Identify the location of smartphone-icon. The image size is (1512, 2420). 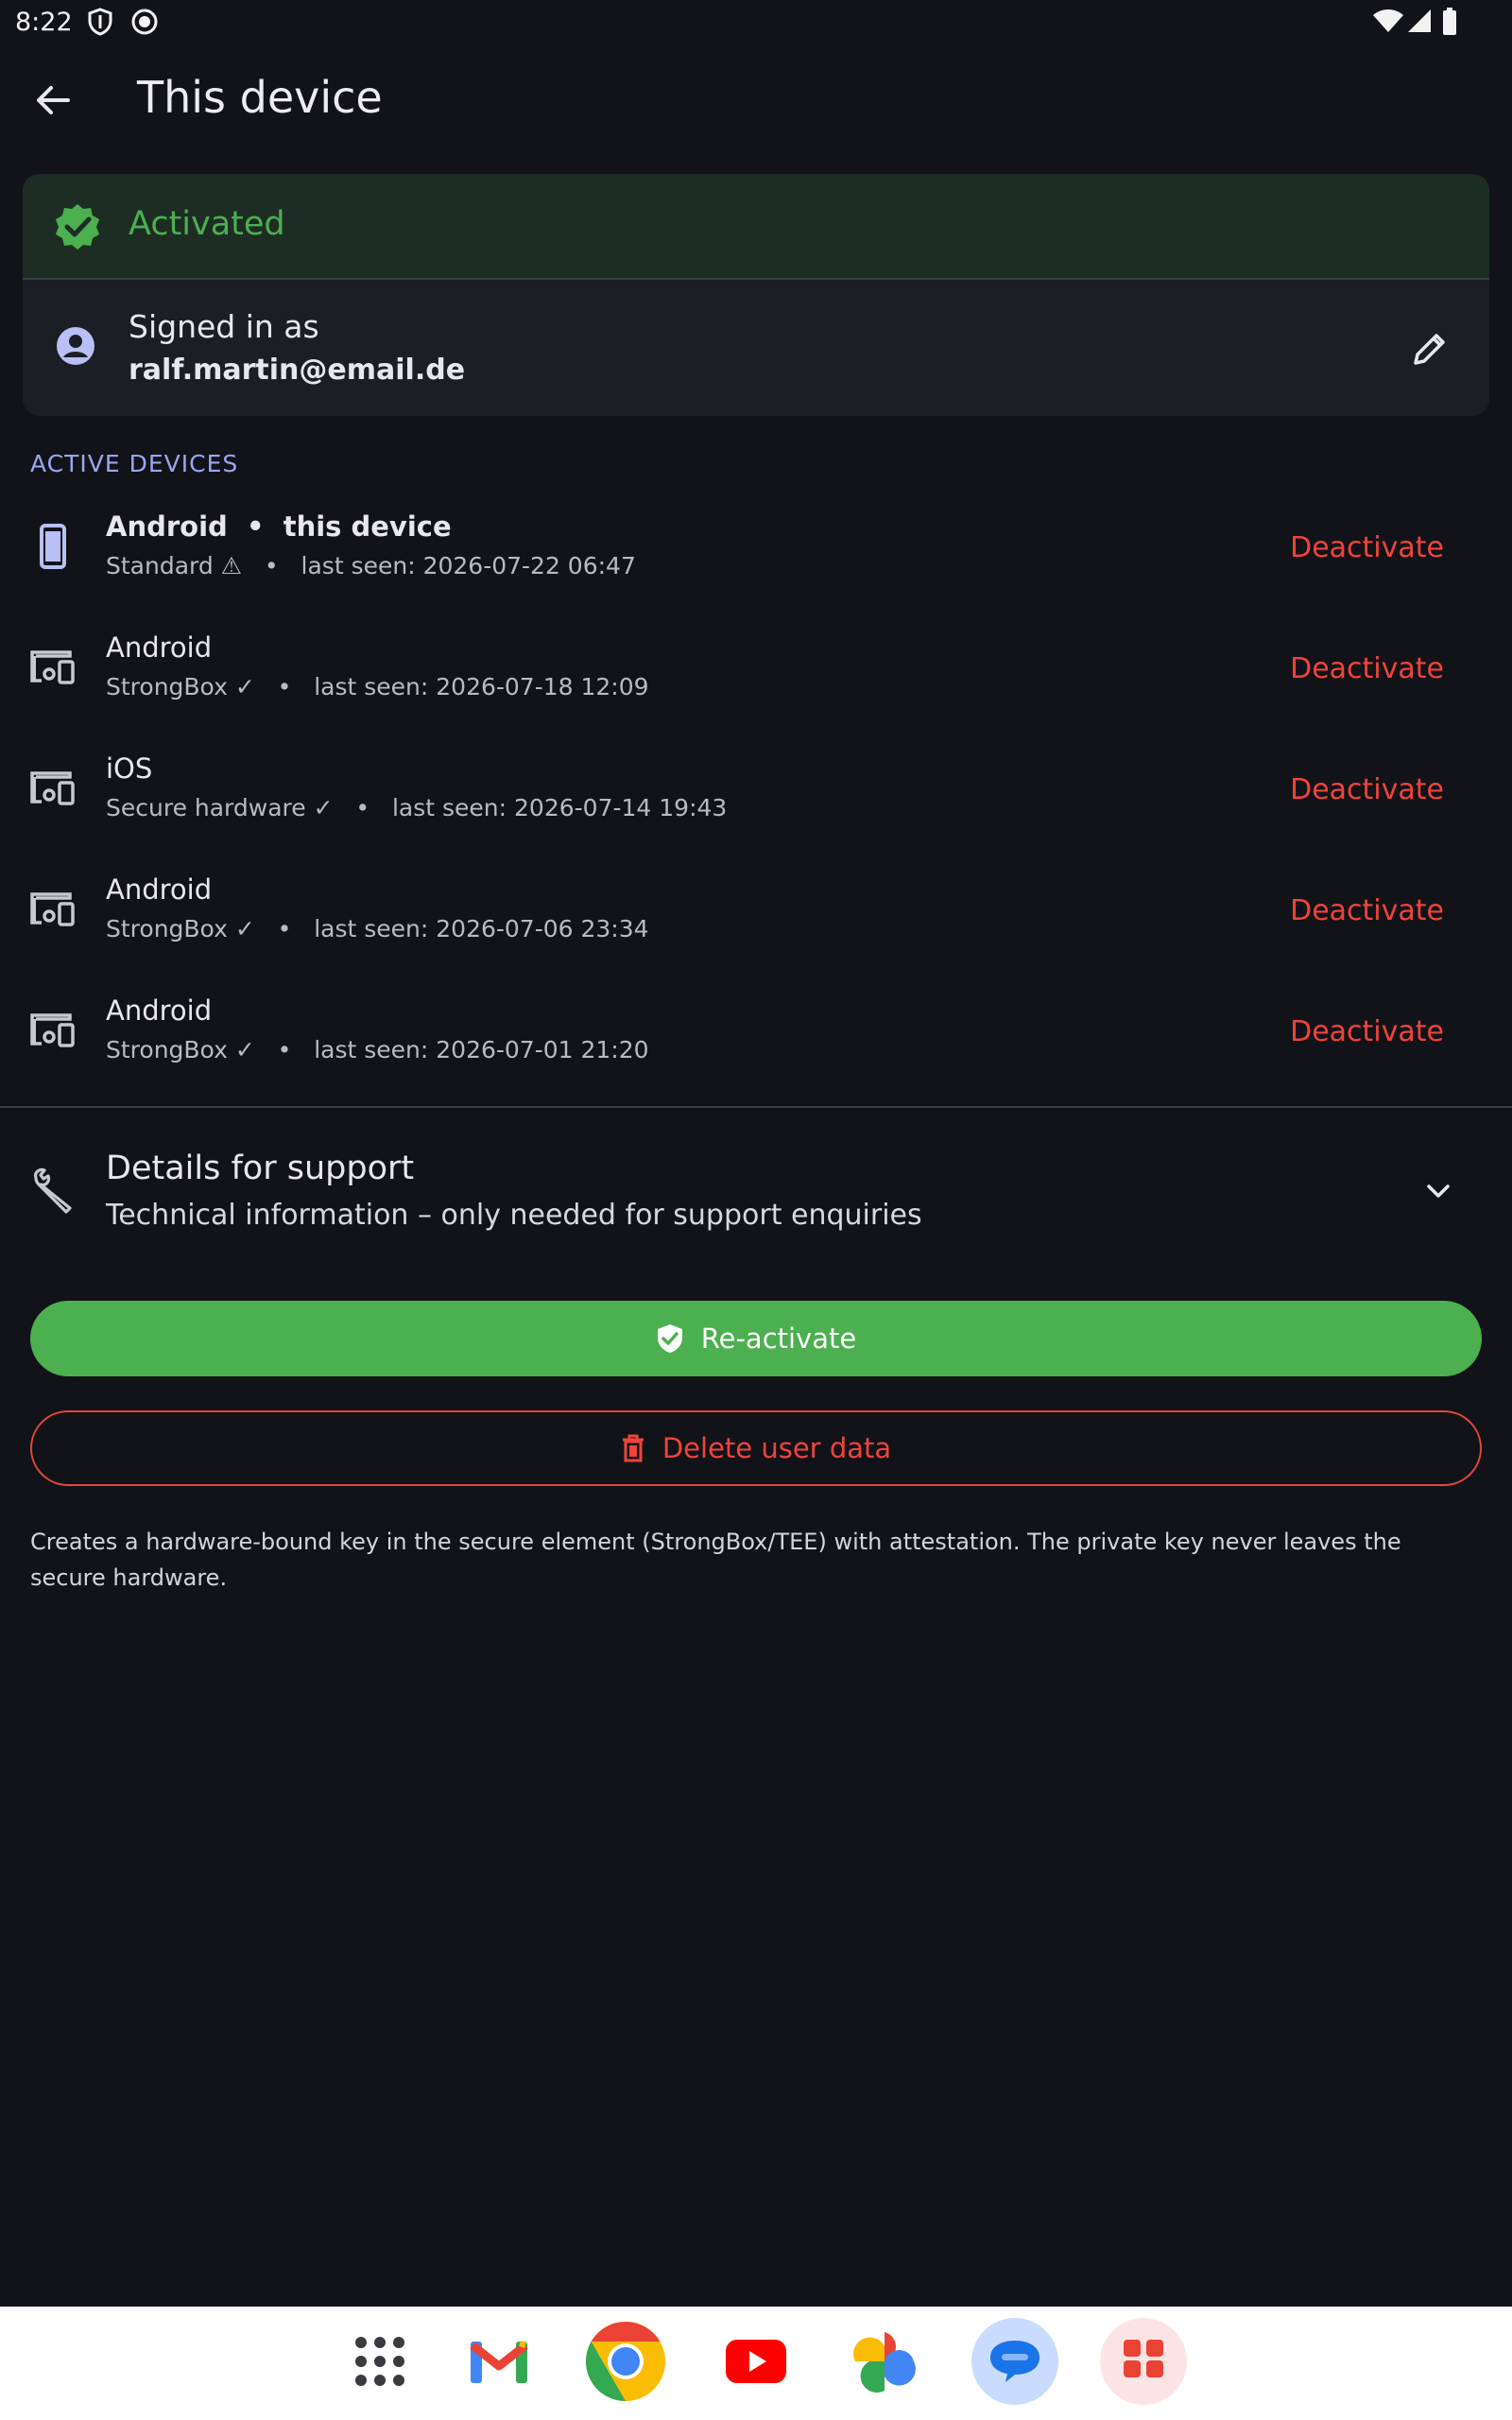
(53, 546).